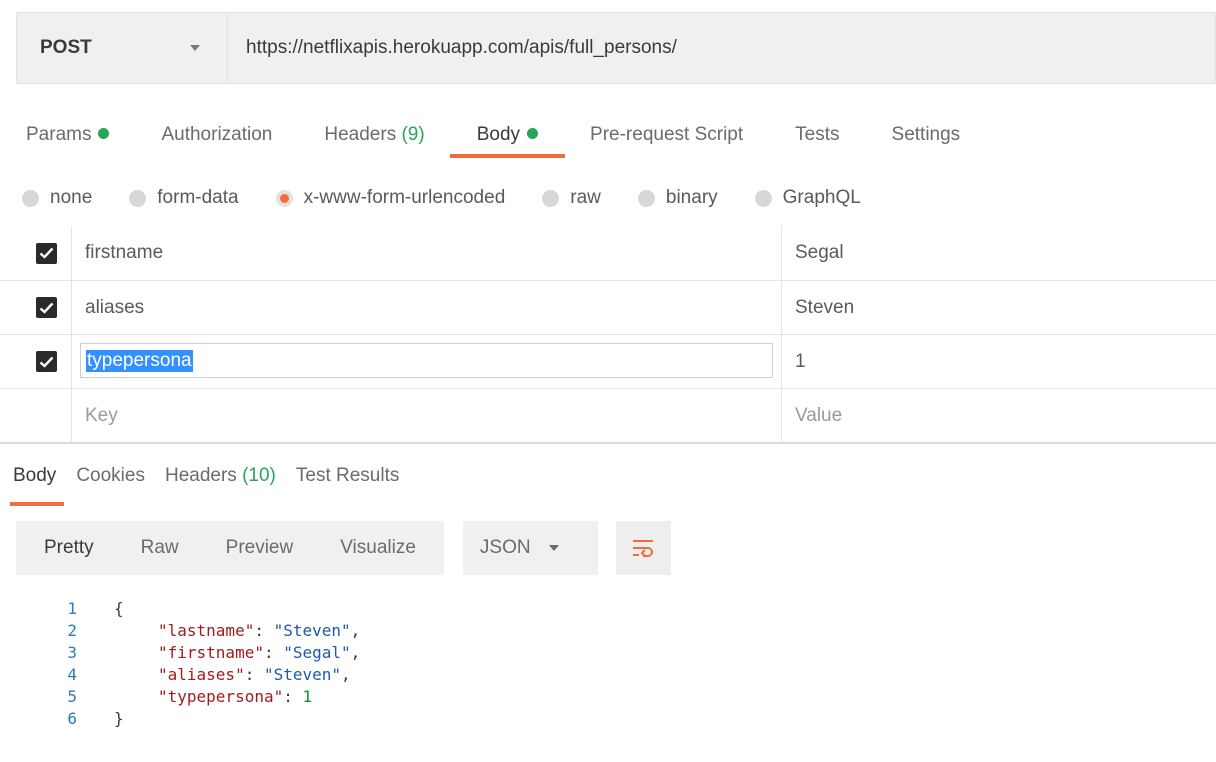  What do you see at coordinates (800, 361) in the screenshot?
I see `value-text: 1` at bounding box center [800, 361].